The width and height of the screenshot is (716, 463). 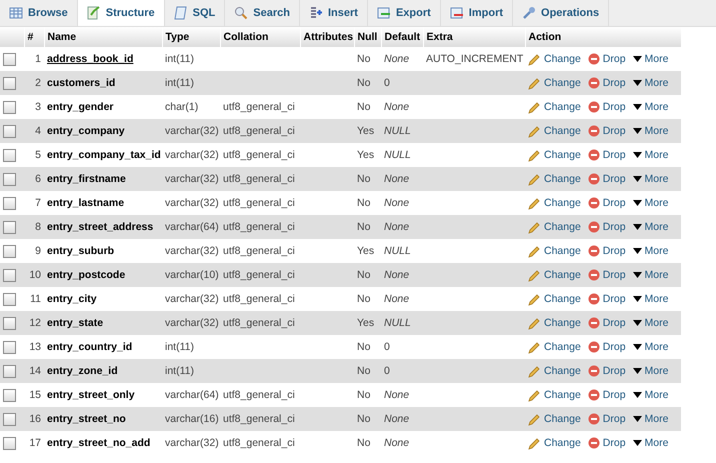 I want to click on column-type: varchar(32), so click(x=192, y=323).